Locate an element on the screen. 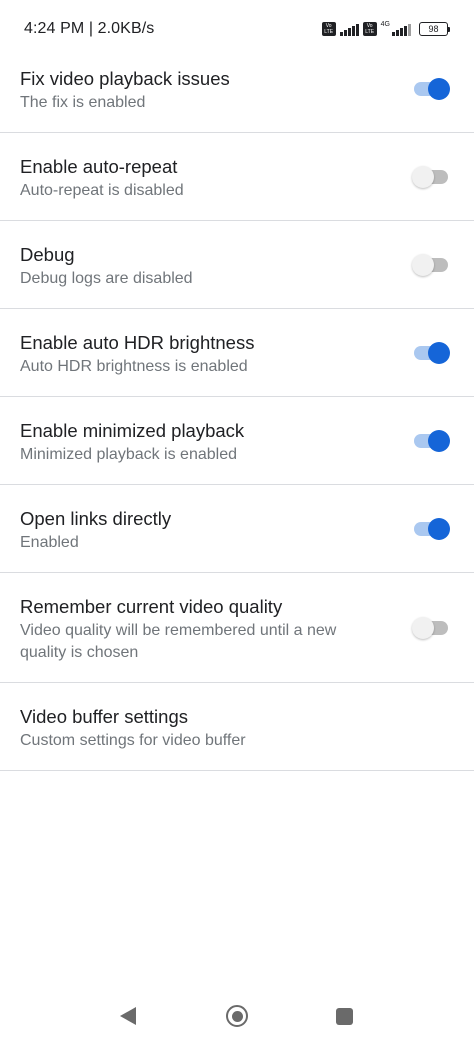  home-dot is located at coordinates (237, 1016).